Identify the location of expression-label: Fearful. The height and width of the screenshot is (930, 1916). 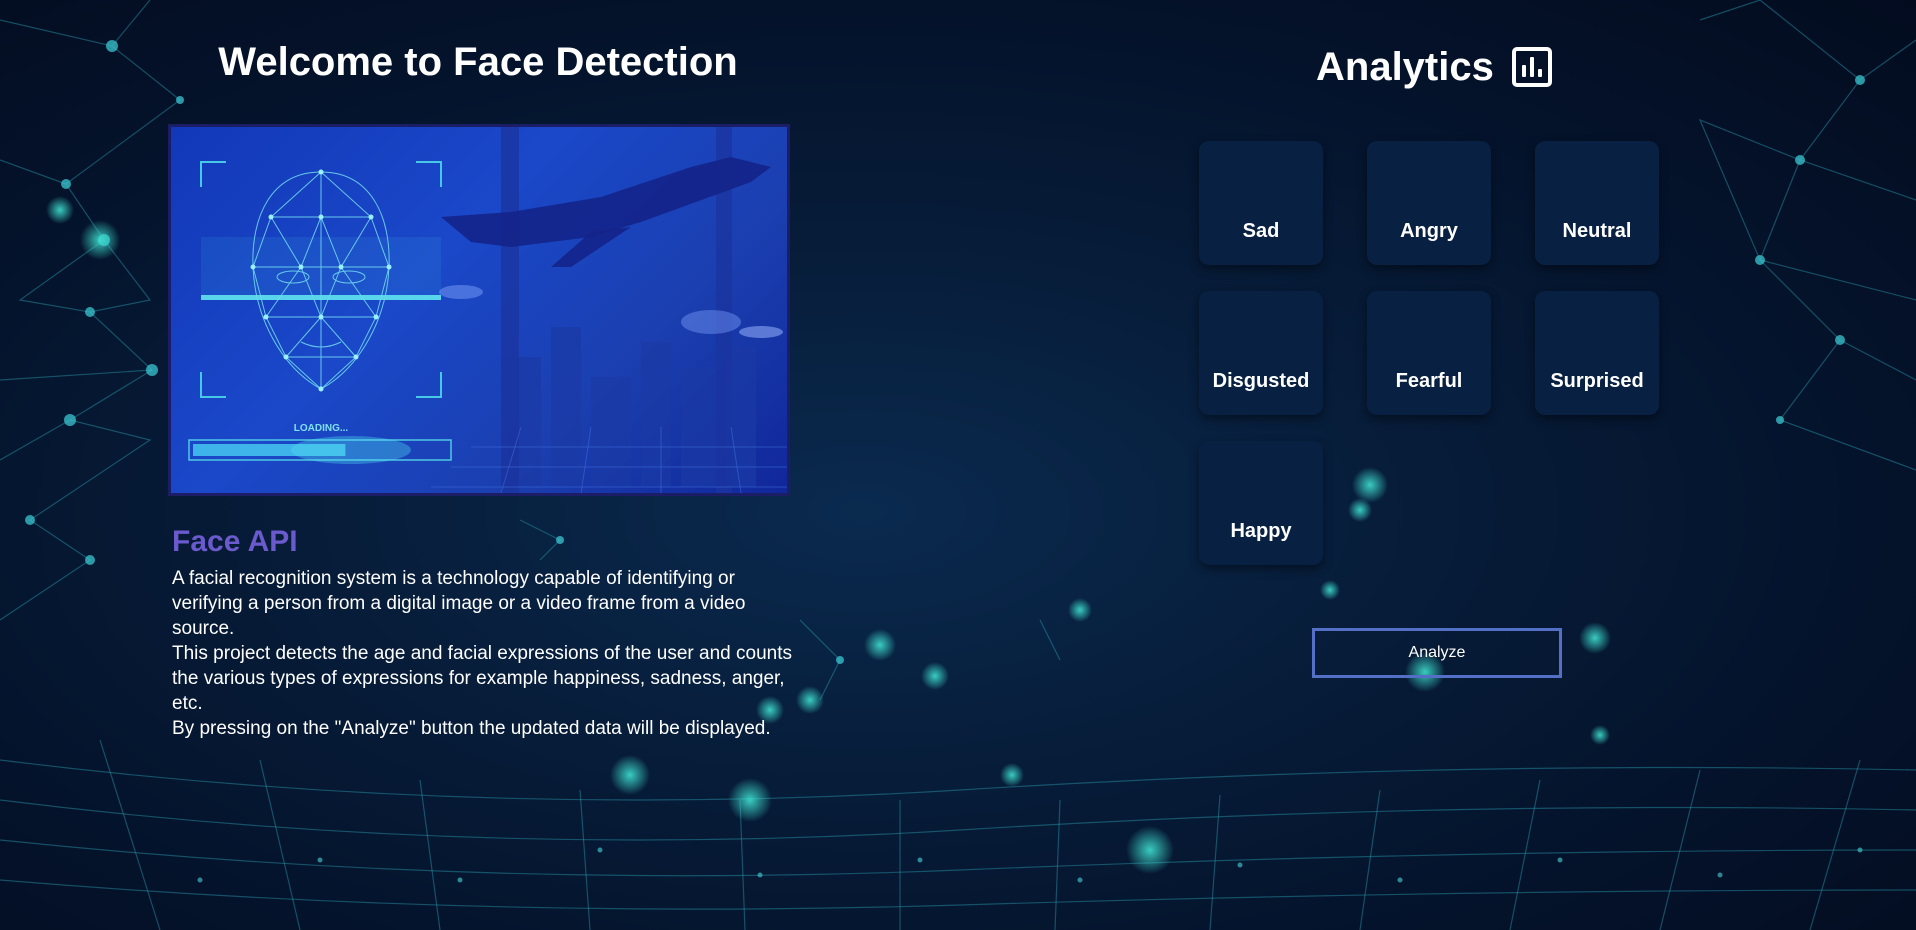
(1429, 381).